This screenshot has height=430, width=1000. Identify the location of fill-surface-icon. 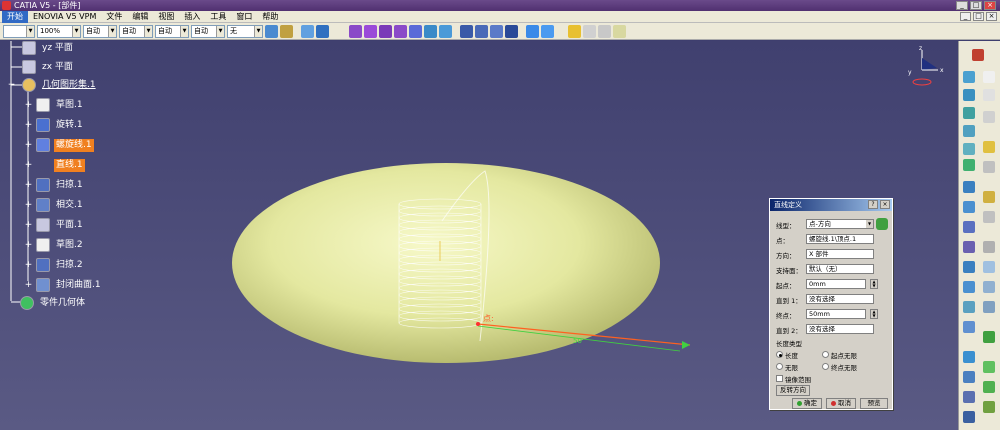
(969, 307).